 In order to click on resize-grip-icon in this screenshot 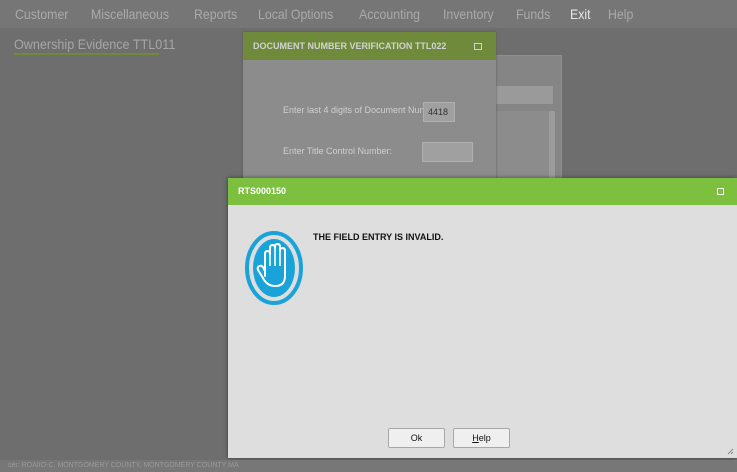, I will do `click(730, 451)`.